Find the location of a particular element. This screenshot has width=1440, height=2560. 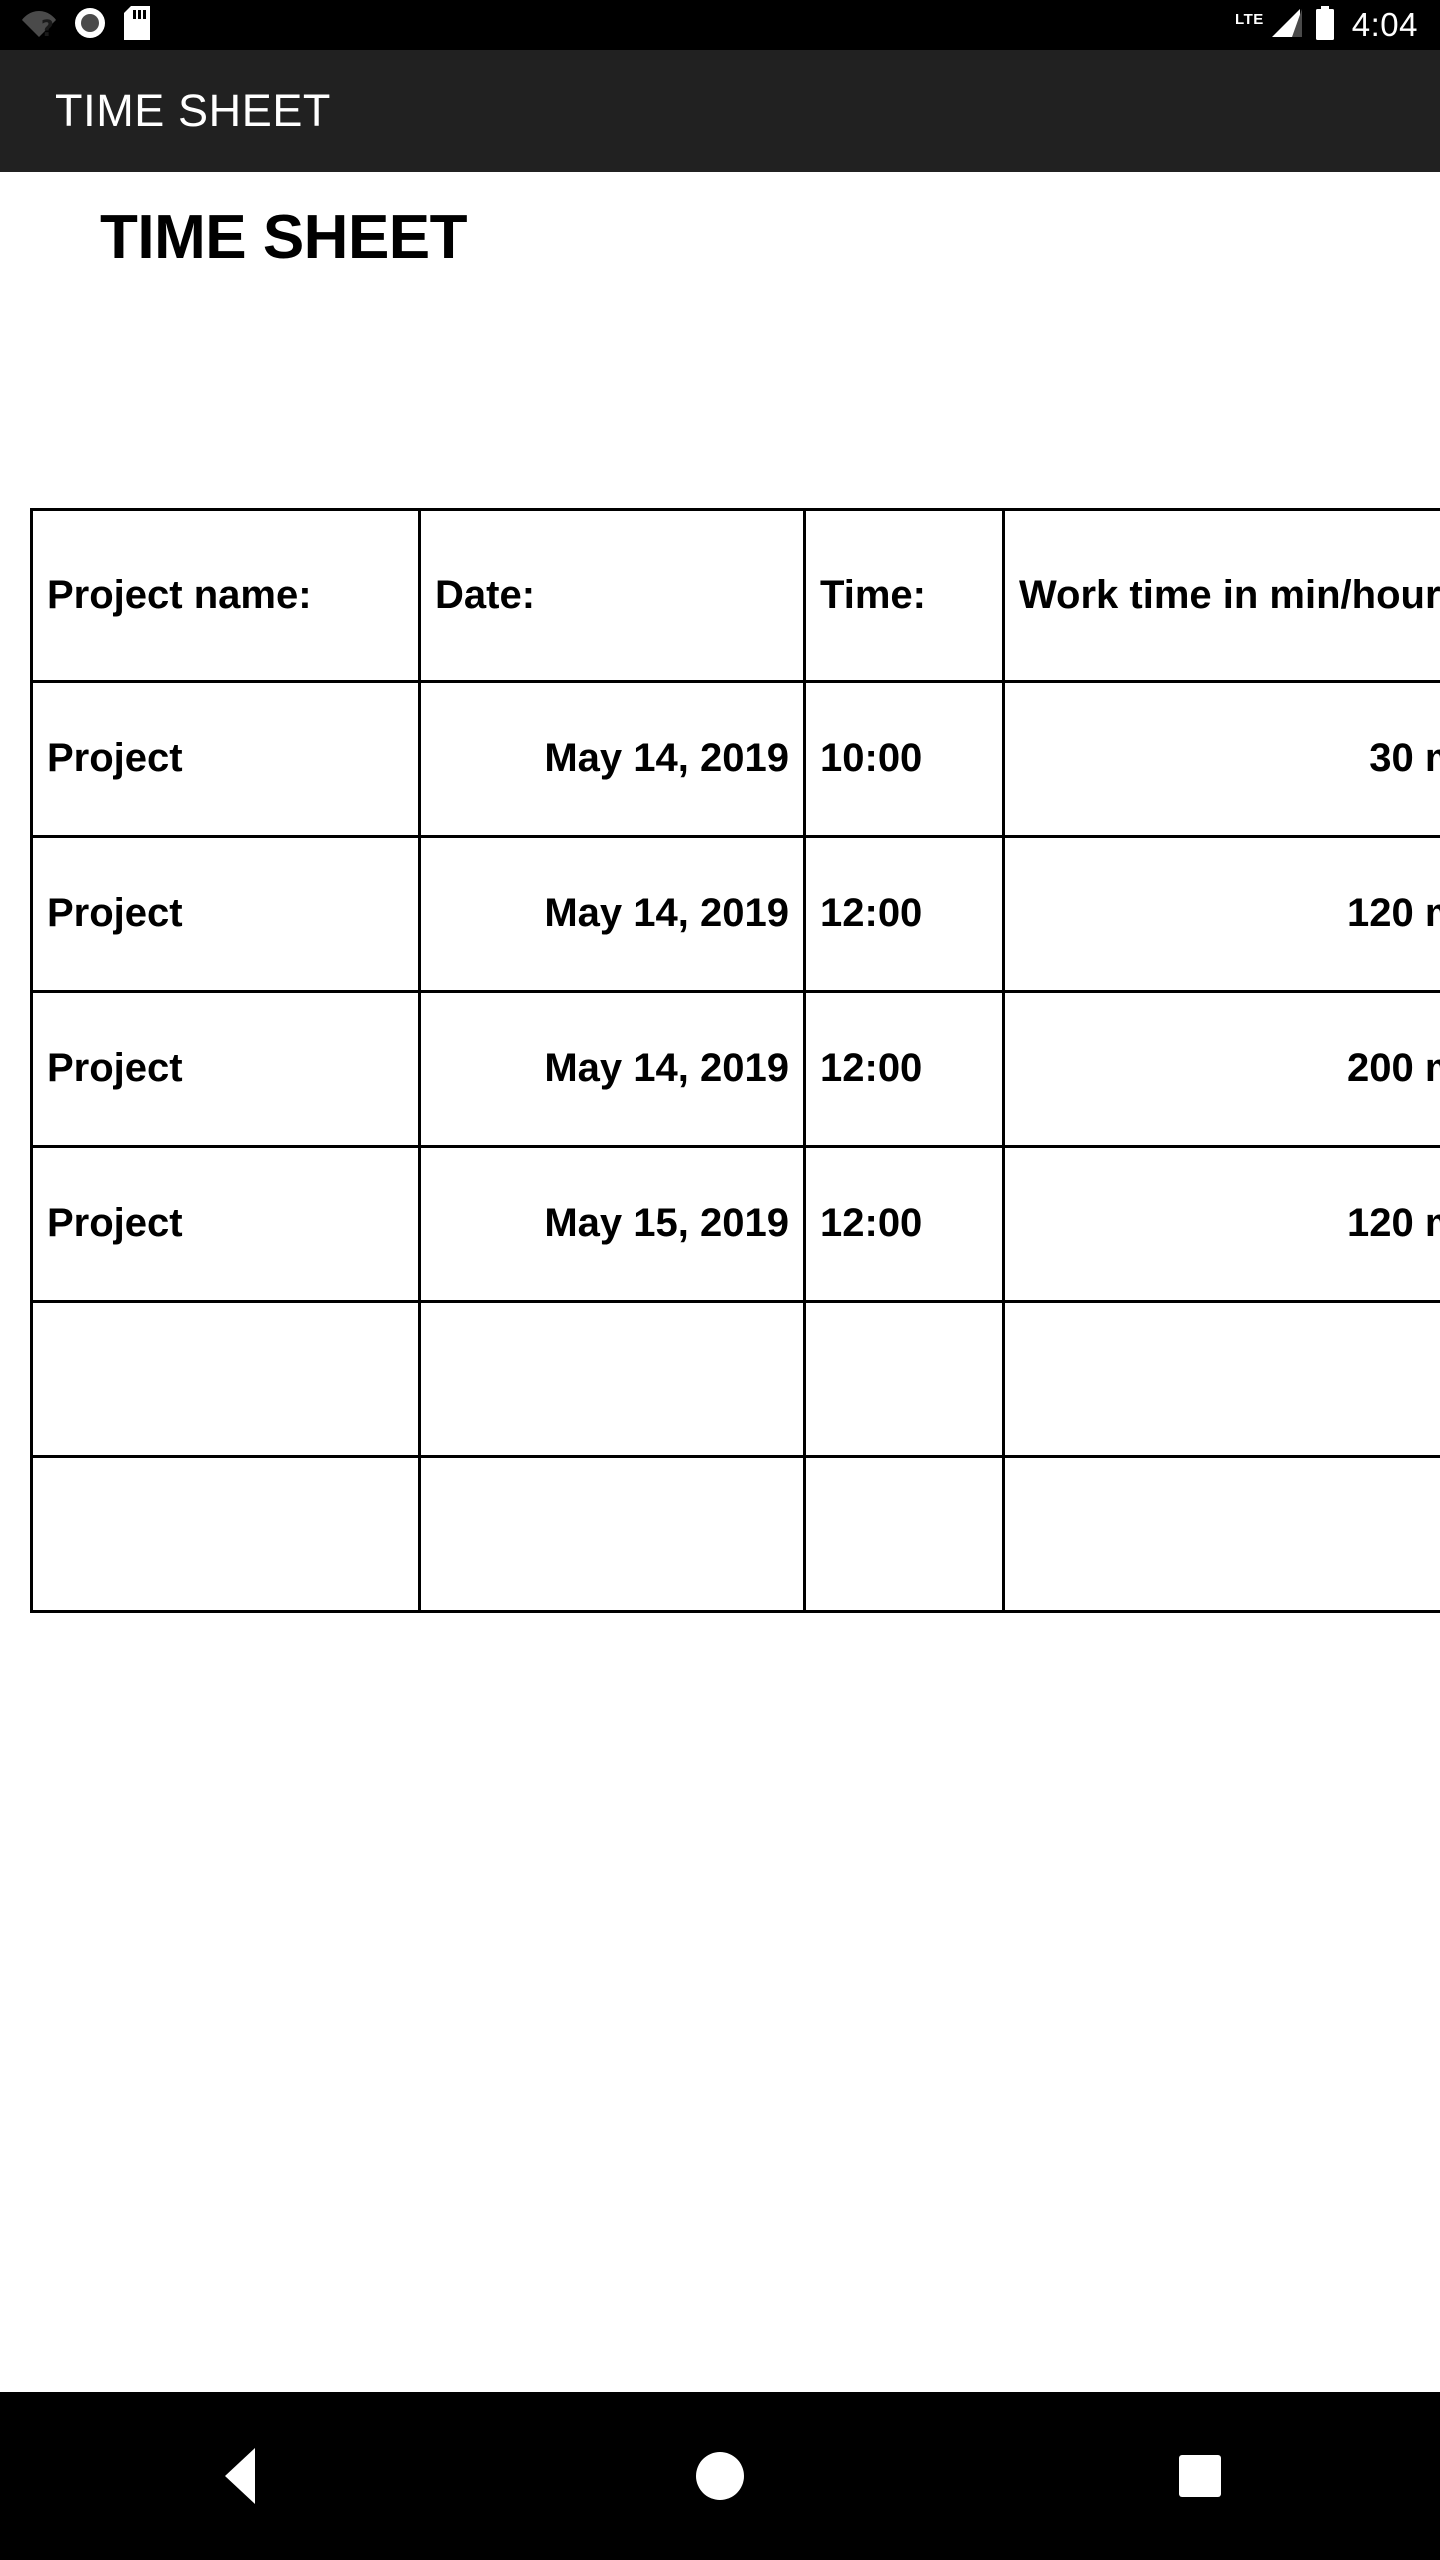

status-bar: ? LTE 4:04 is located at coordinates (720, 25).